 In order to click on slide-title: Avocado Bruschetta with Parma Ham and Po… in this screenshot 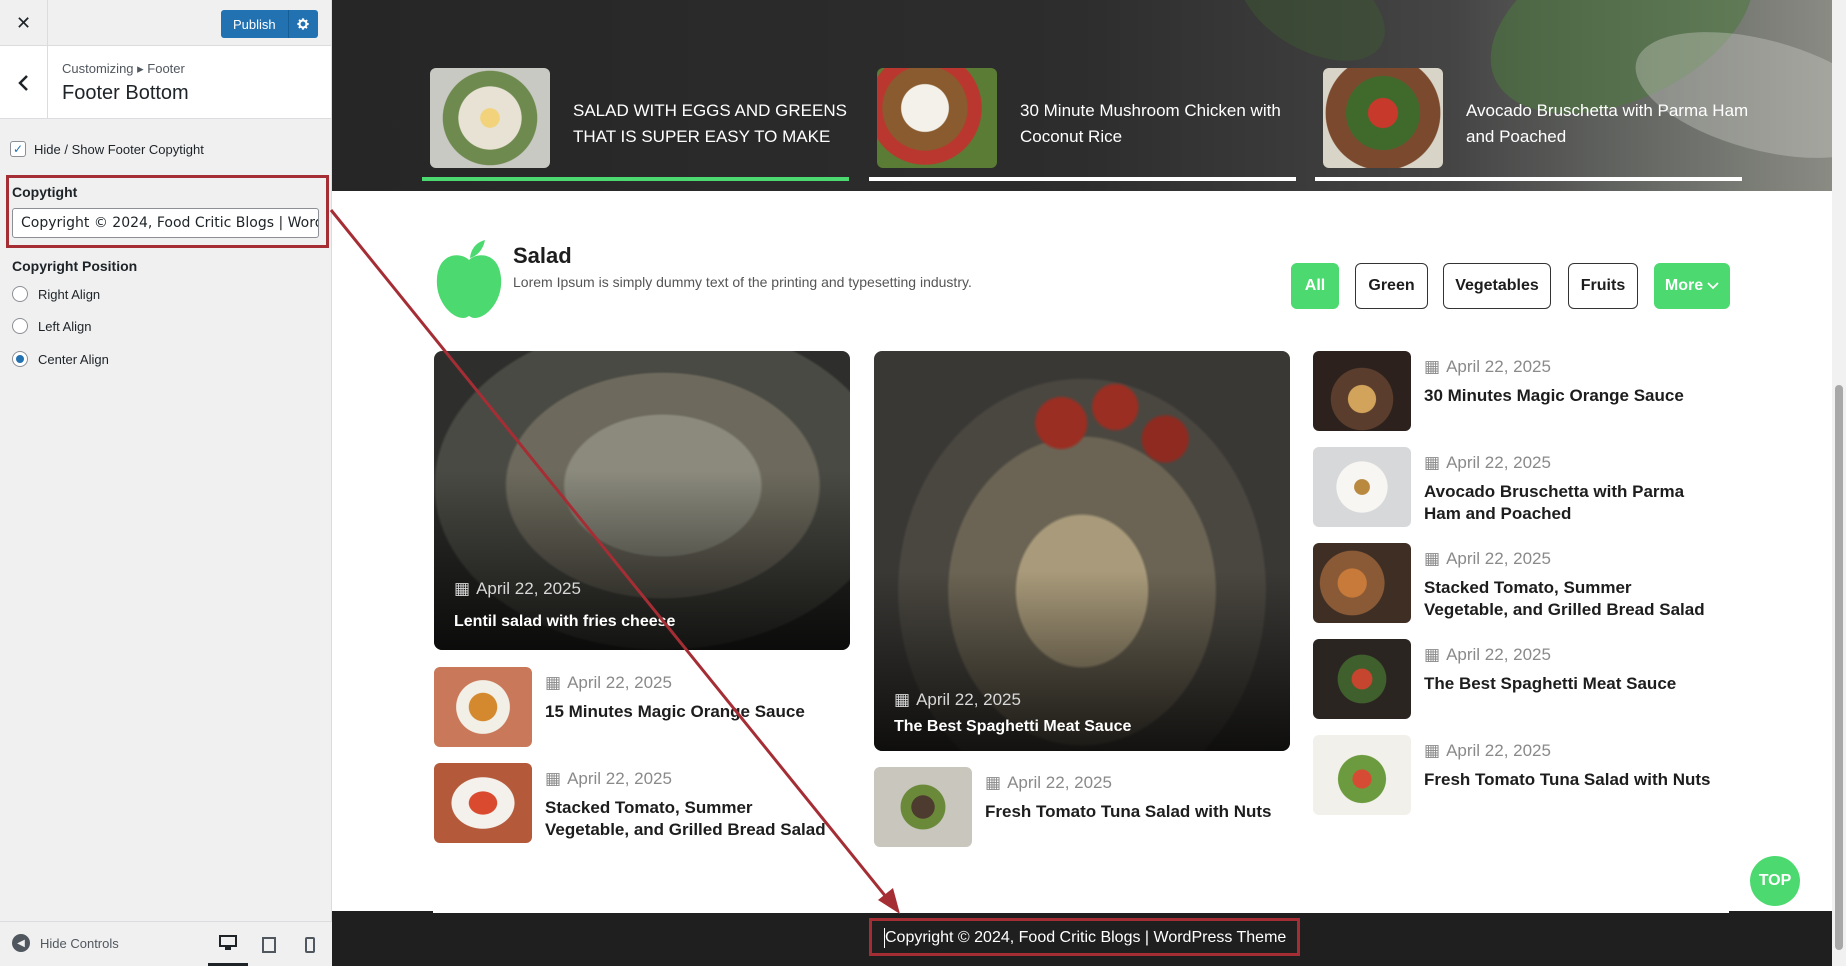, I will do `click(1616, 124)`.